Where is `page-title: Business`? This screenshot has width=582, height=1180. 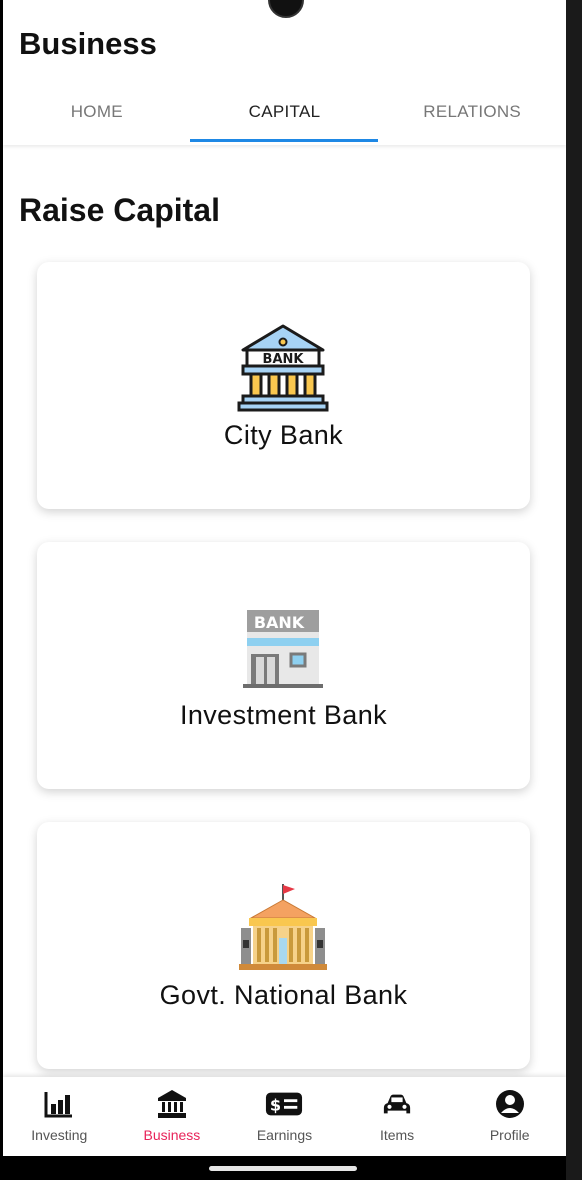 page-title: Business is located at coordinates (88, 43).